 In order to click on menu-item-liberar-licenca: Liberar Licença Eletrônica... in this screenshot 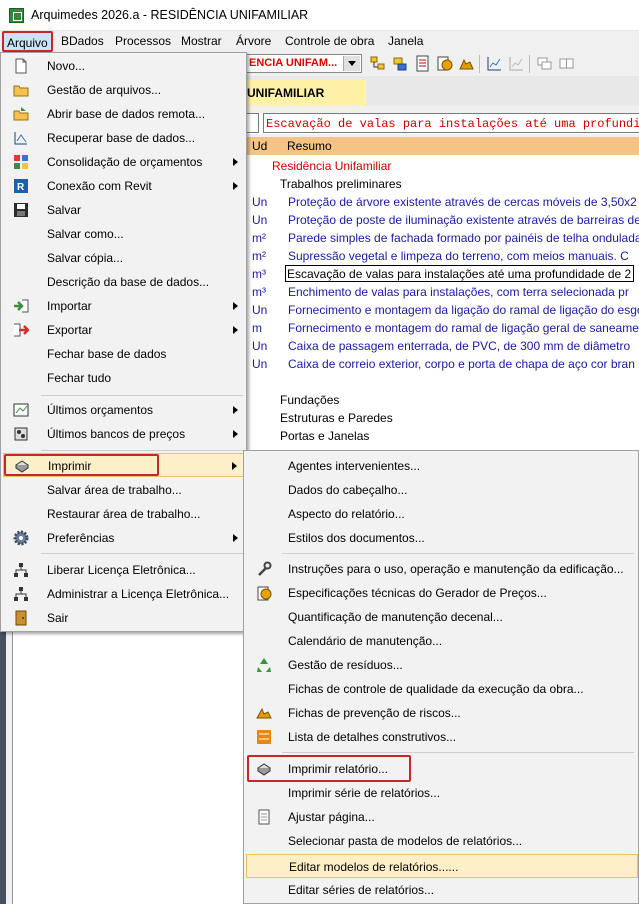, I will do `click(123, 570)`.